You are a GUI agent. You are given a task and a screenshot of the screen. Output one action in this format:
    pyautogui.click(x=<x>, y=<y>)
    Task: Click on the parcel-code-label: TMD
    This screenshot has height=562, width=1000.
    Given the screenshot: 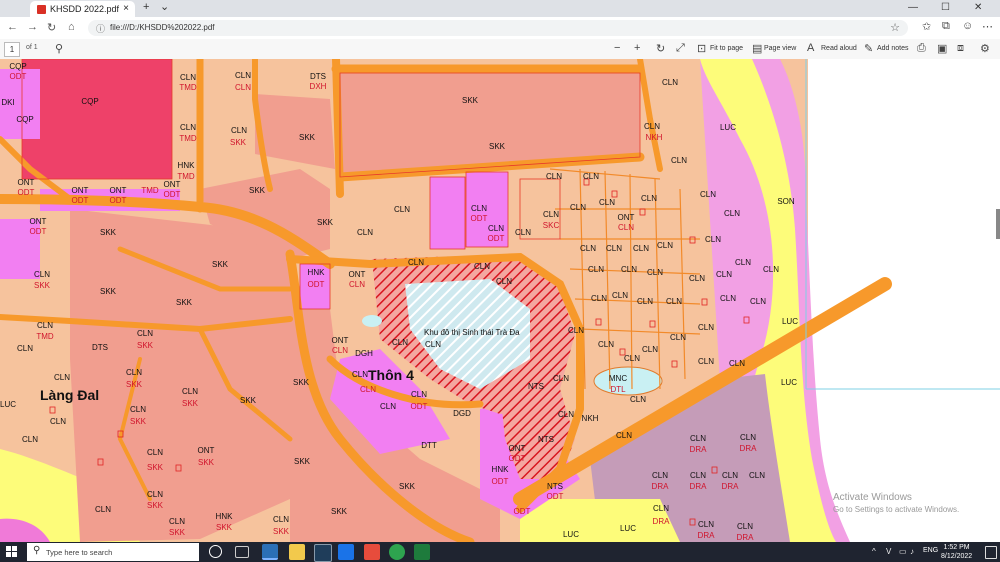 What is the action you would take?
    pyautogui.click(x=188, y=87)
    